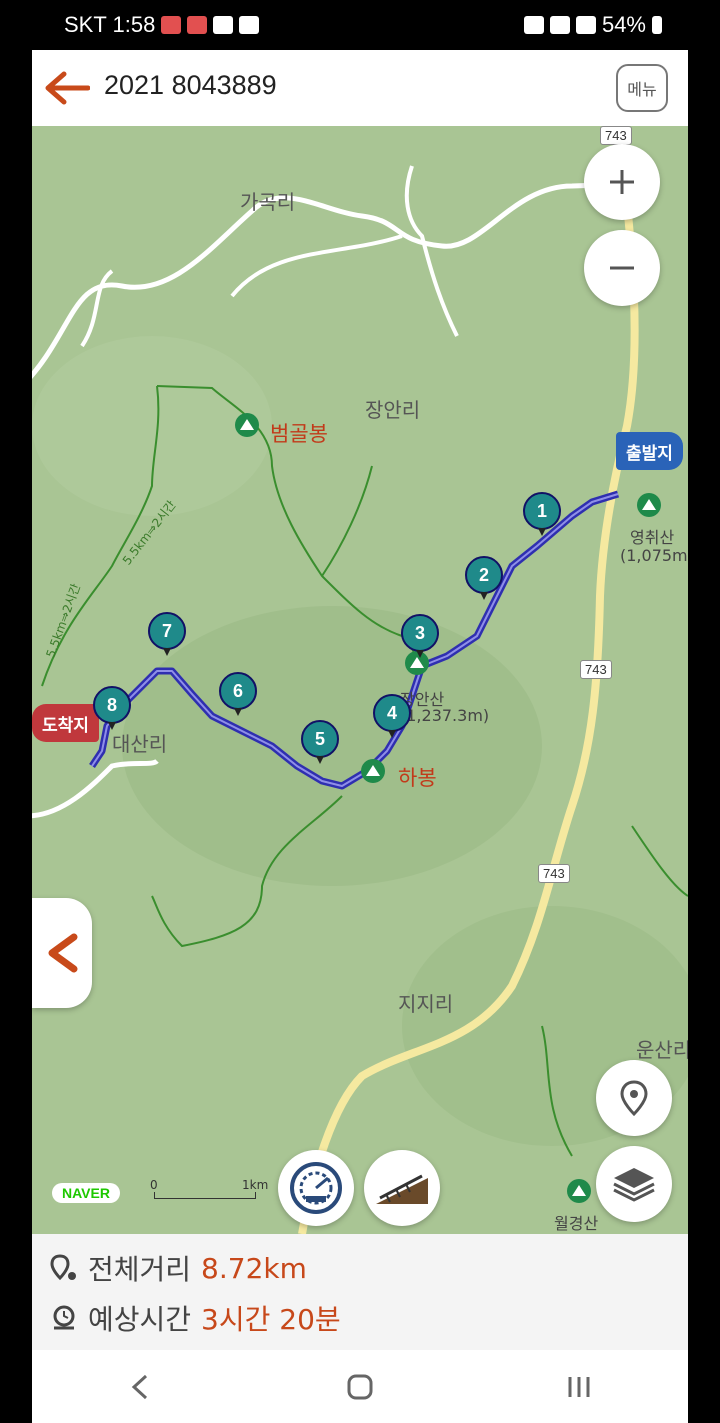  Describe the element at coordinates (299, 434) in the screenshot. I see `peak-label: 범골봉` at that location.